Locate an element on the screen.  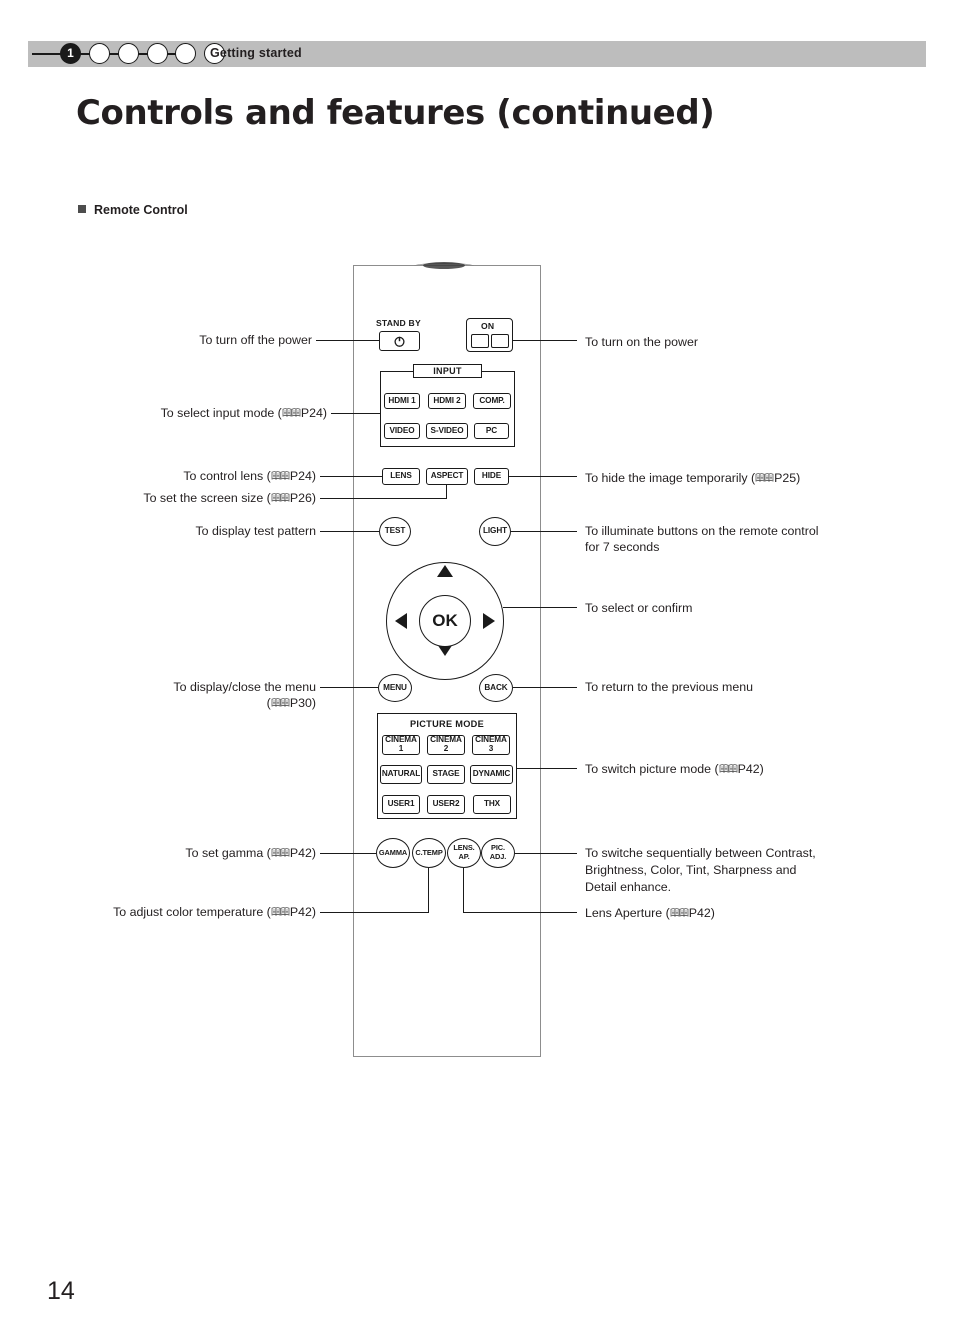
input-button-hdmi2: HDMI 2 is located at coordinates (447, 401).